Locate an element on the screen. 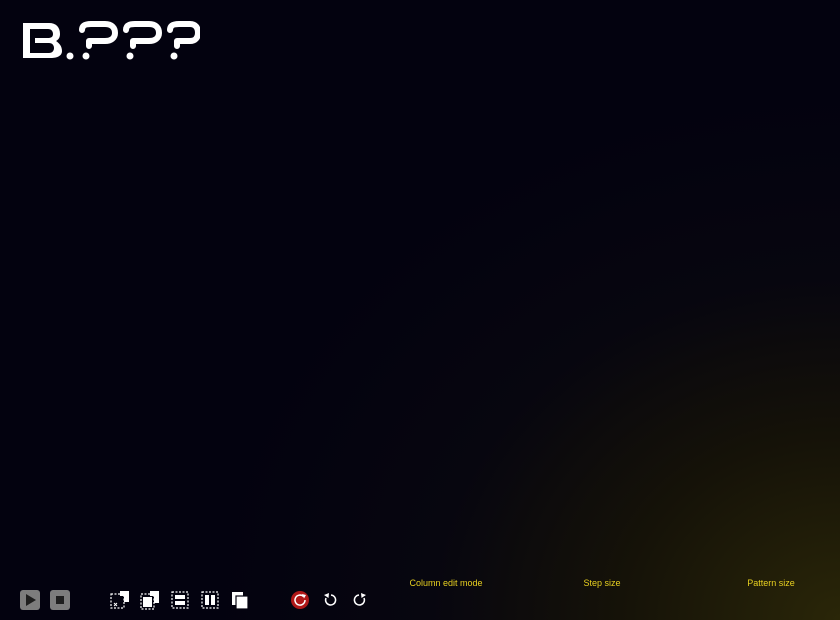 This screenshot has width=840, height=620. undo-button is located at coordinates (330, 600).